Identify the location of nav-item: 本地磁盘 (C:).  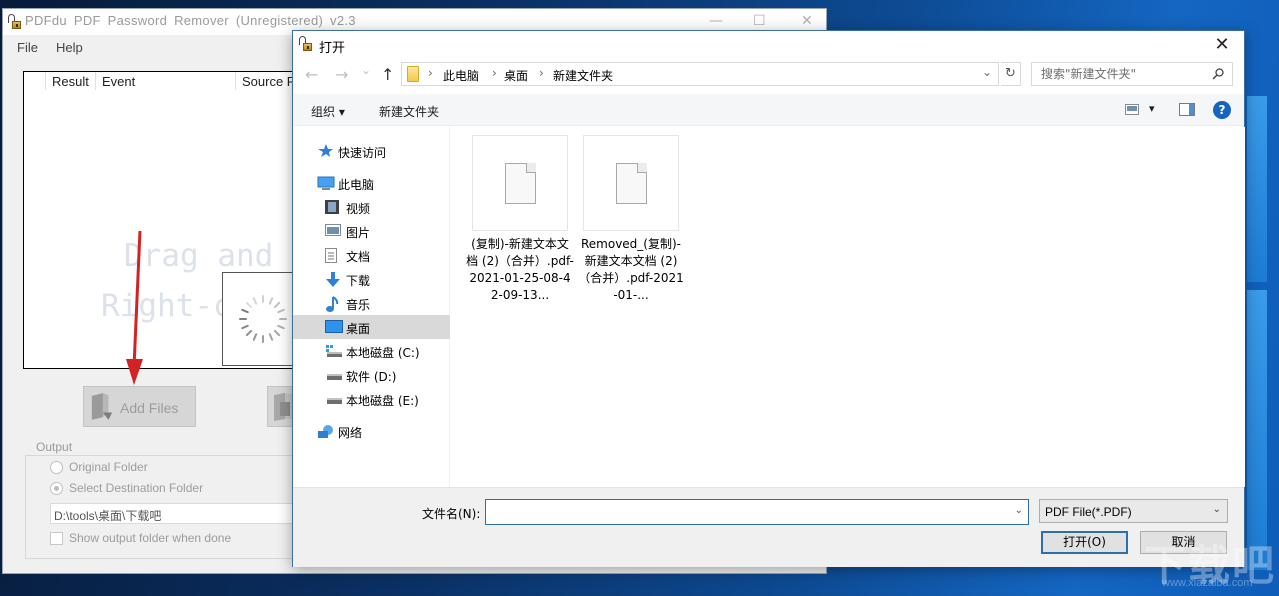
(371, 351).